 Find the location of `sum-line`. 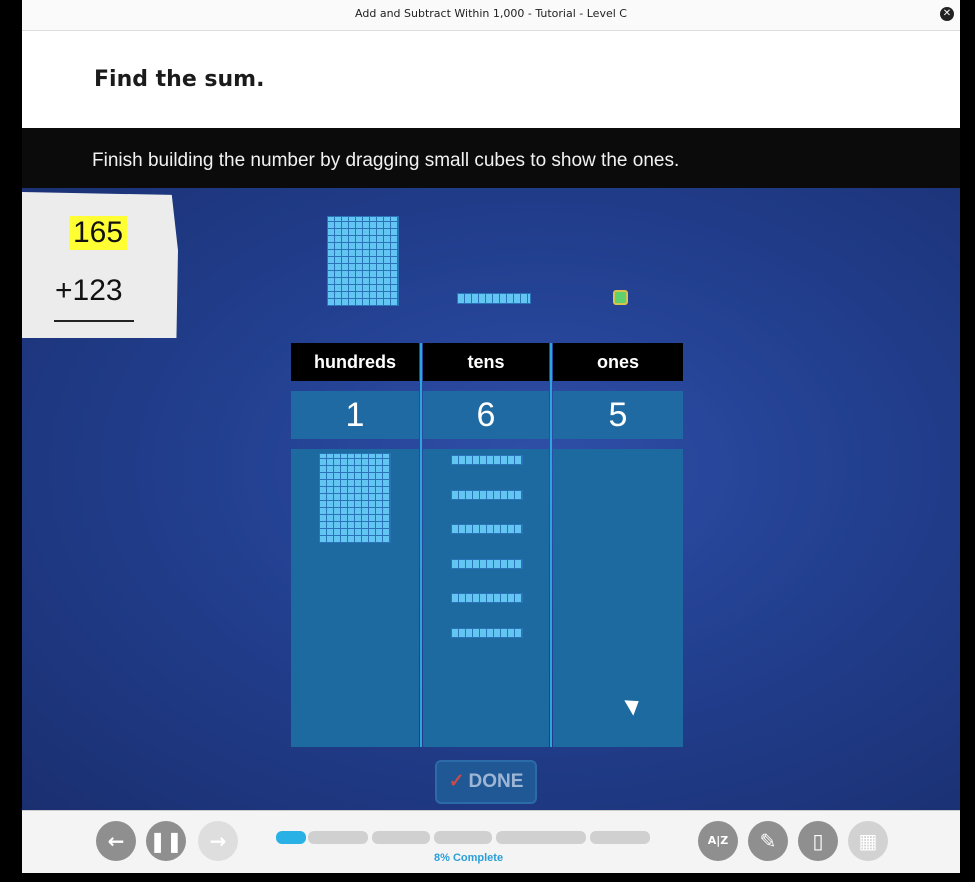

sum-line is located at coordinates (94, 321).